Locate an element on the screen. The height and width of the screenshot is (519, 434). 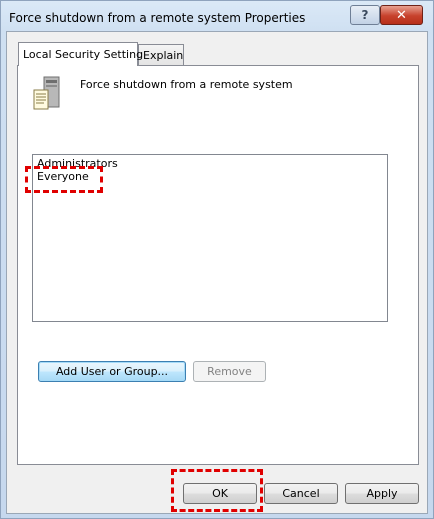
remove-button: Remove is located at coordinates (229, 371).